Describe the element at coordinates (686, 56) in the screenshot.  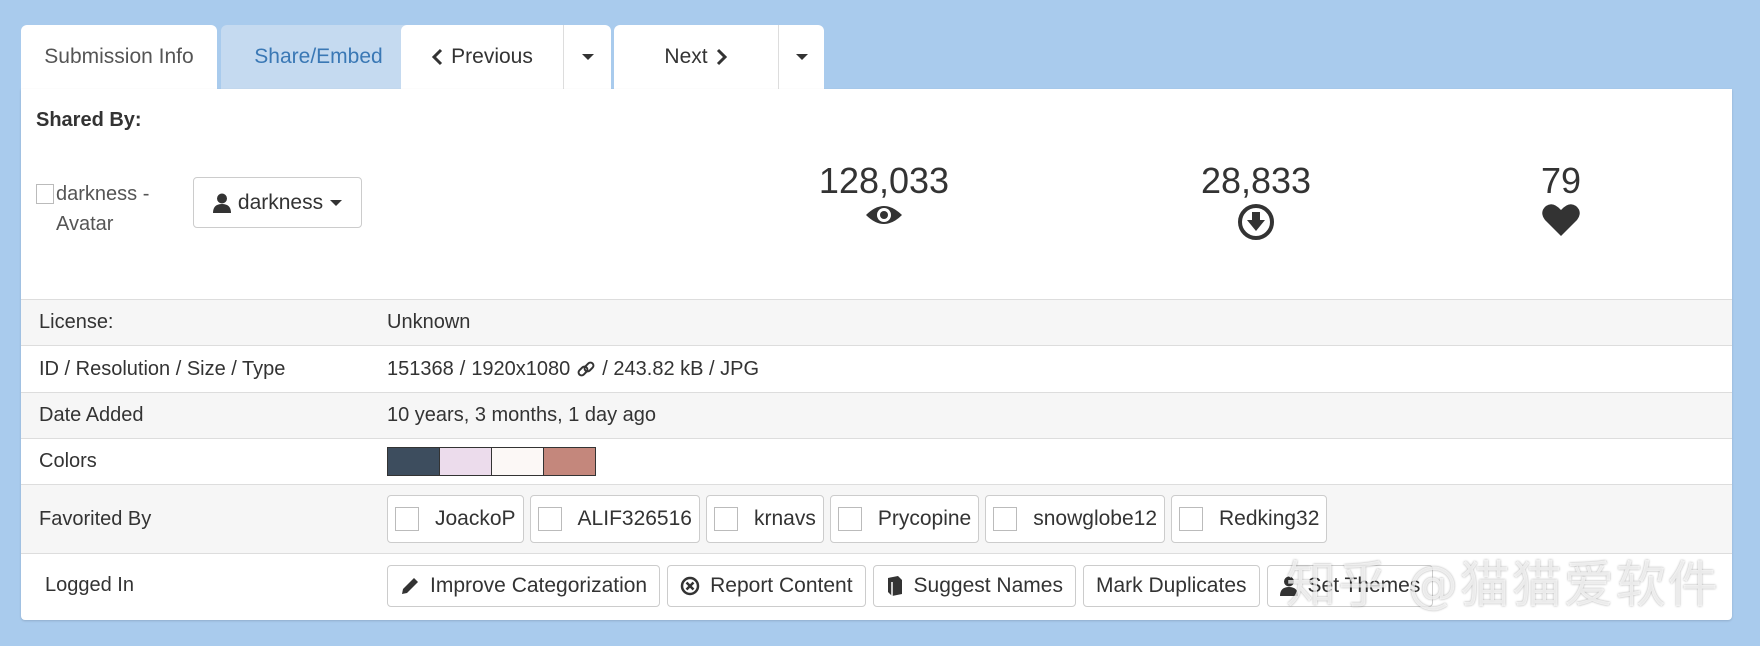
I see `next-label: Next` at that location.